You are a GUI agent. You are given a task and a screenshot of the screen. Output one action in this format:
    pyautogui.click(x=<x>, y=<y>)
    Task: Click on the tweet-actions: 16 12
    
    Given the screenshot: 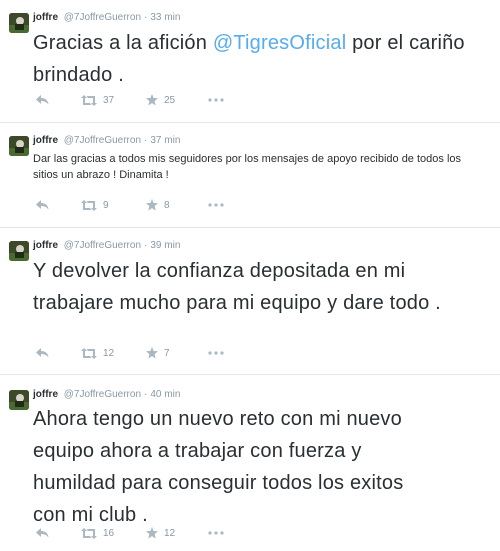 What is the action you would take?
    pyautogui.click(x=132, y=533)
    